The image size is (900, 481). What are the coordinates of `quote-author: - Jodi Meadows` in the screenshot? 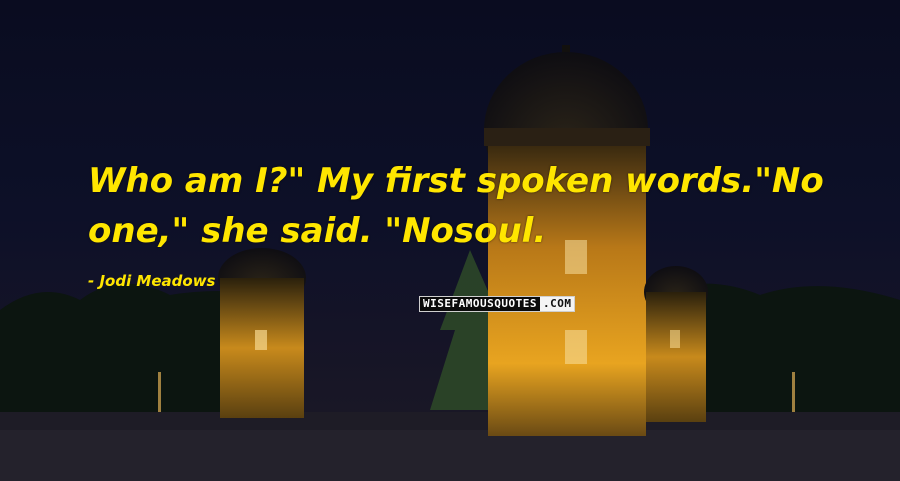 It's located at (152, 281).